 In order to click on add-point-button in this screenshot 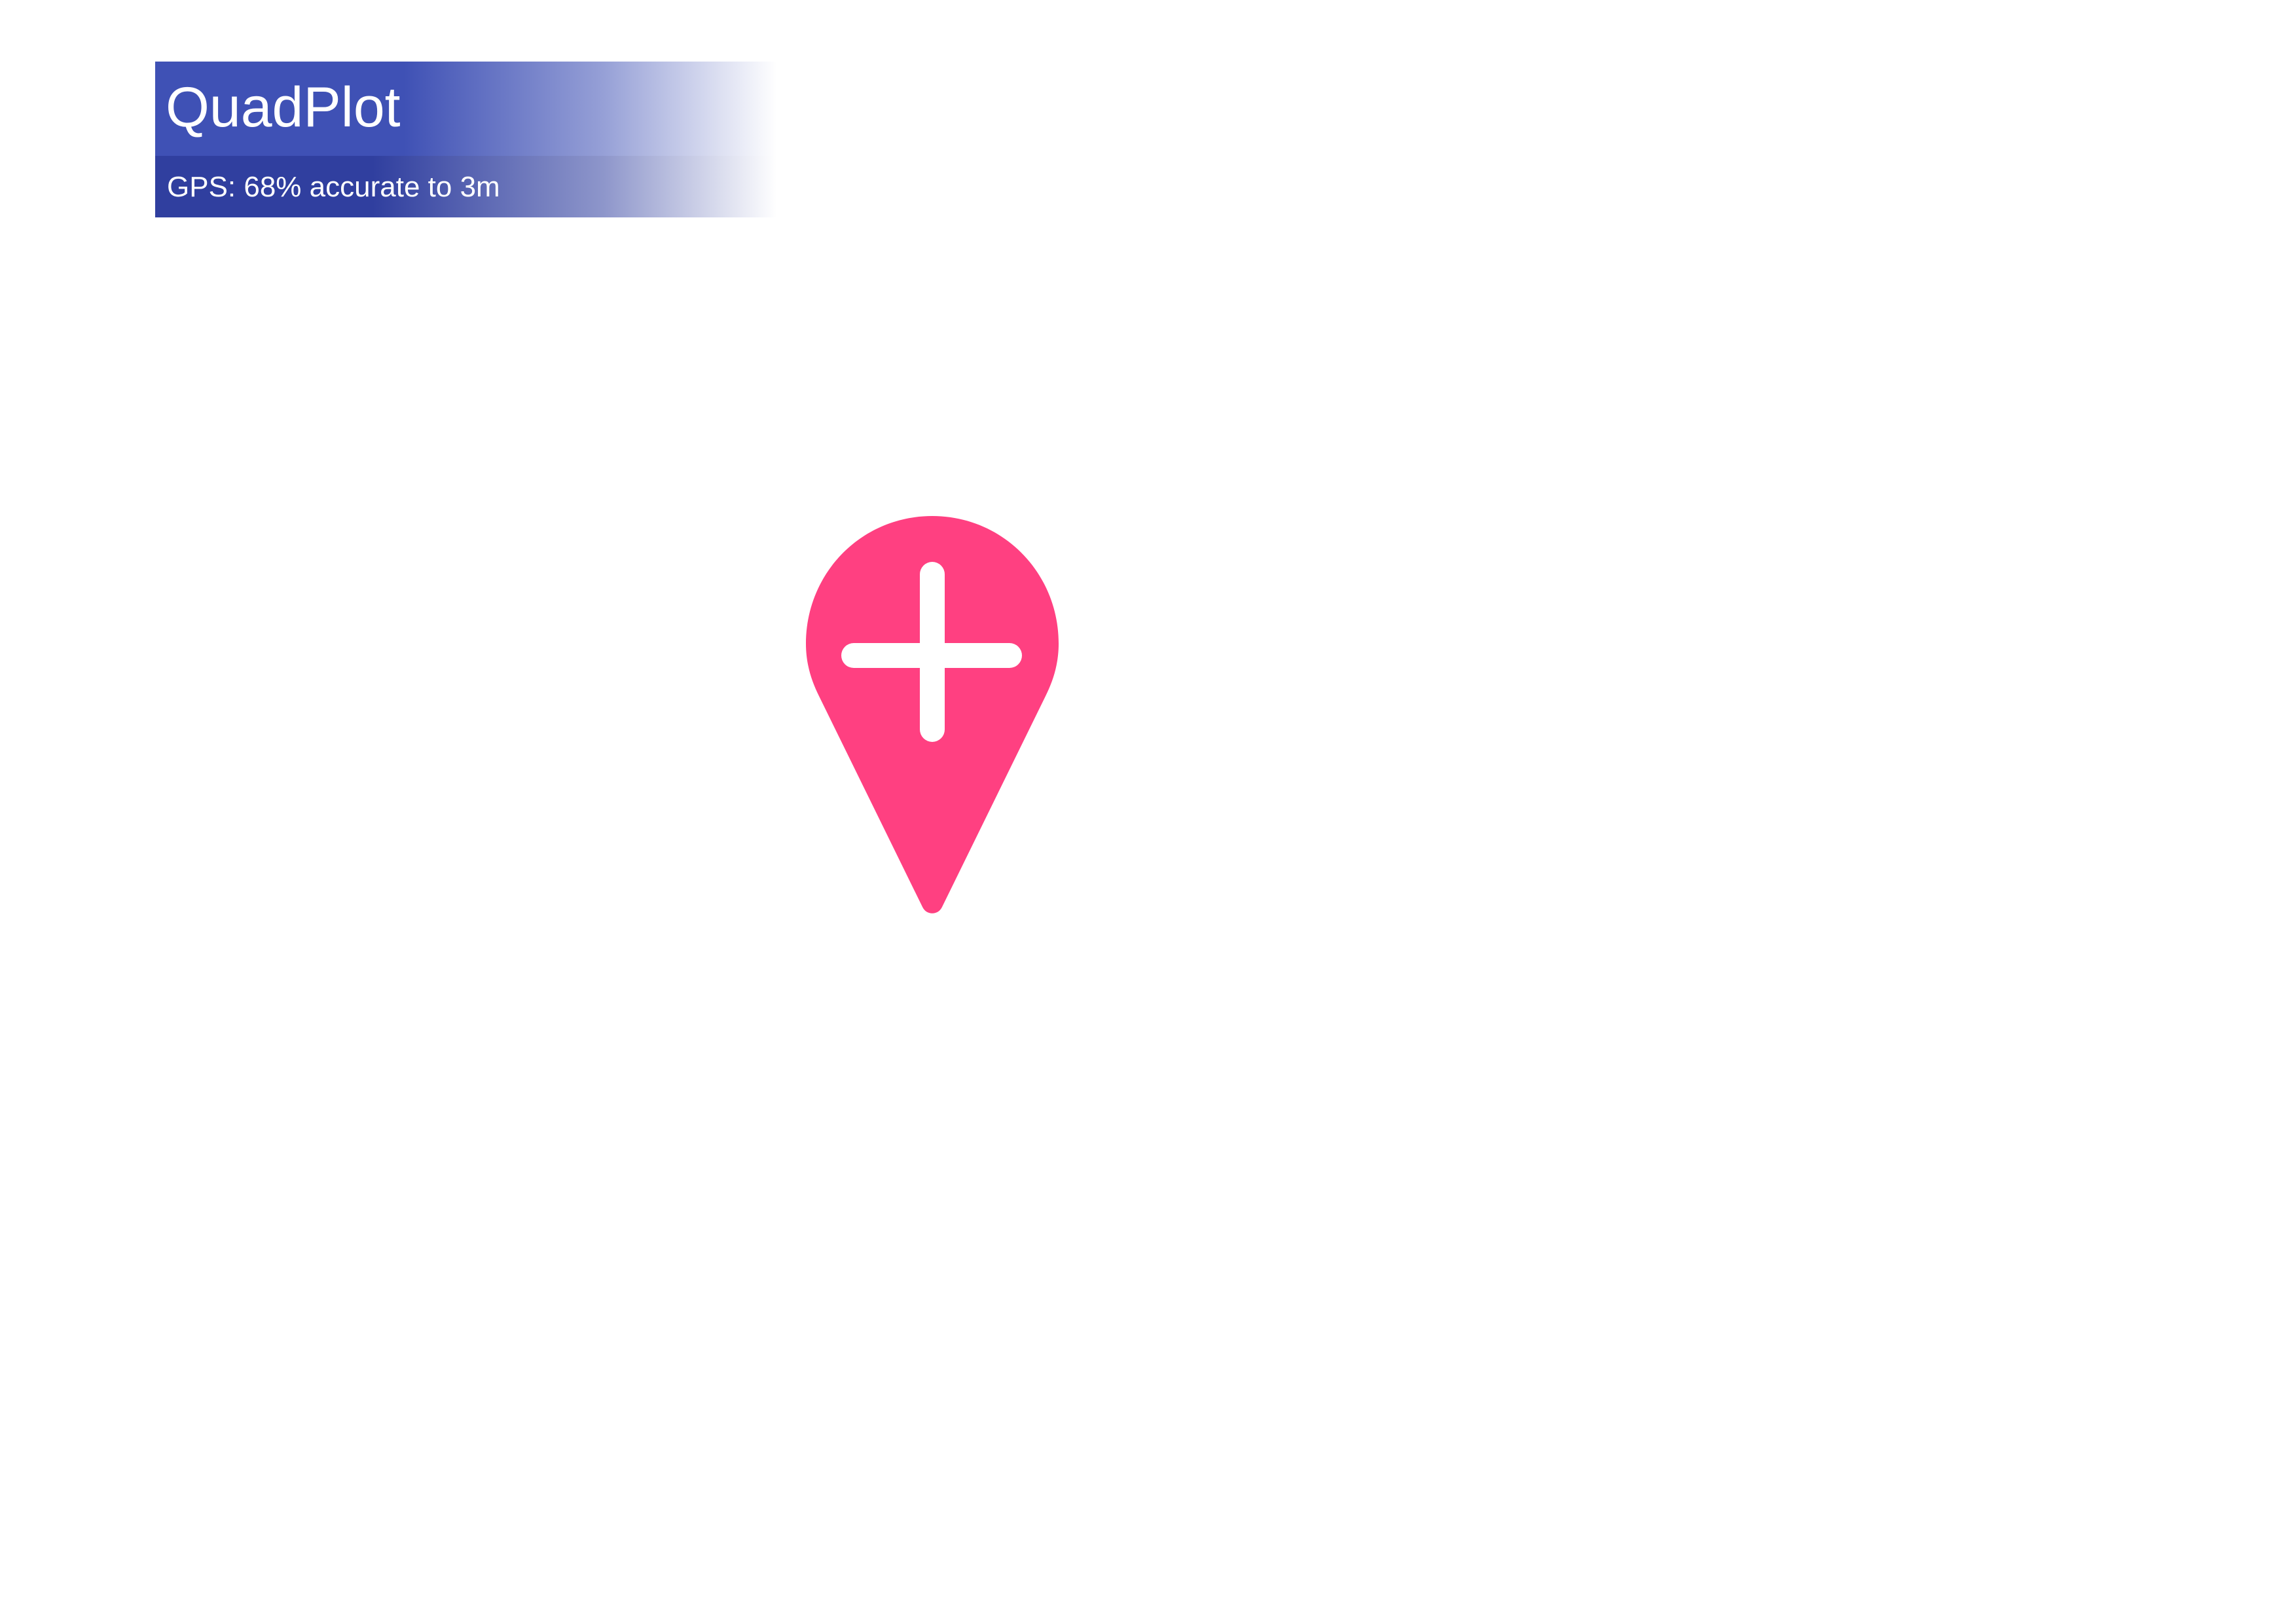, I will do `click(932, 717)`.